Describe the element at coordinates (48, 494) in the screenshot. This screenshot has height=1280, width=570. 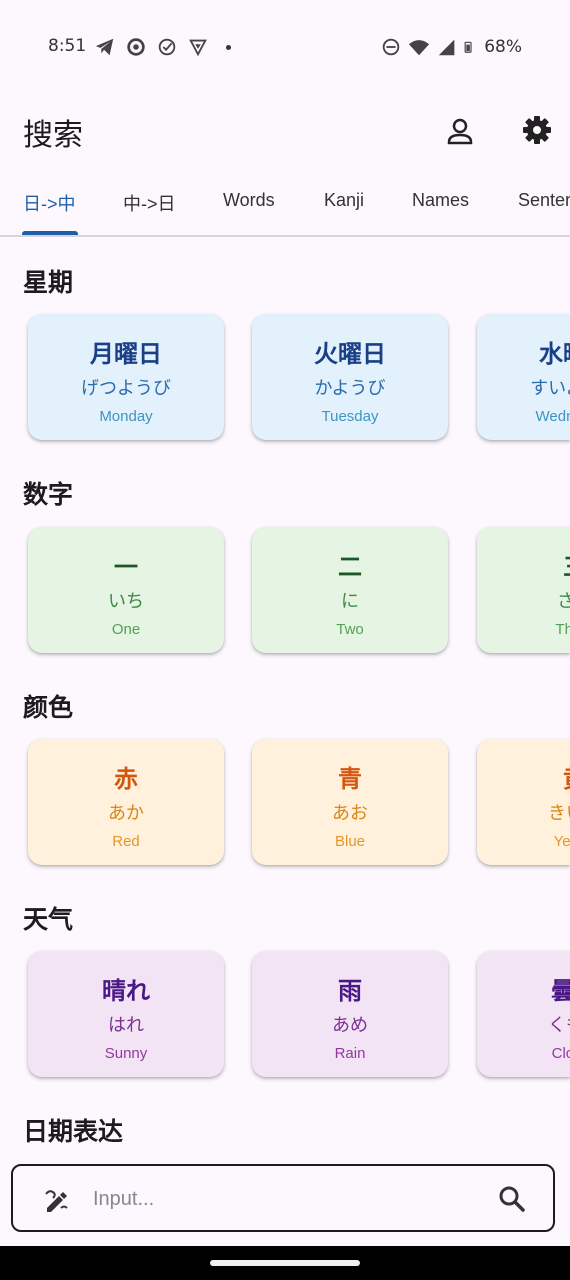
I see `section-title: 数字` at that location.